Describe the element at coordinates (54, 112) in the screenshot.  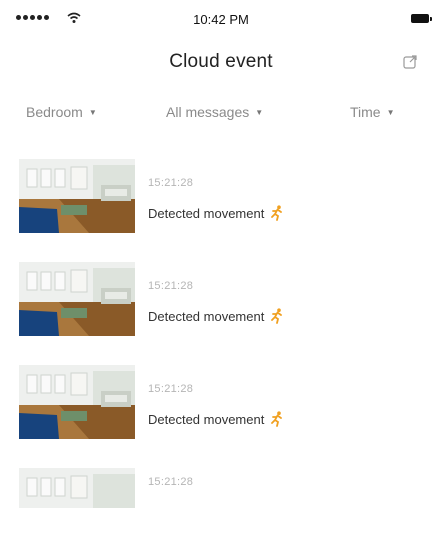
I see `filter-room-label: Bedroom` at that location.